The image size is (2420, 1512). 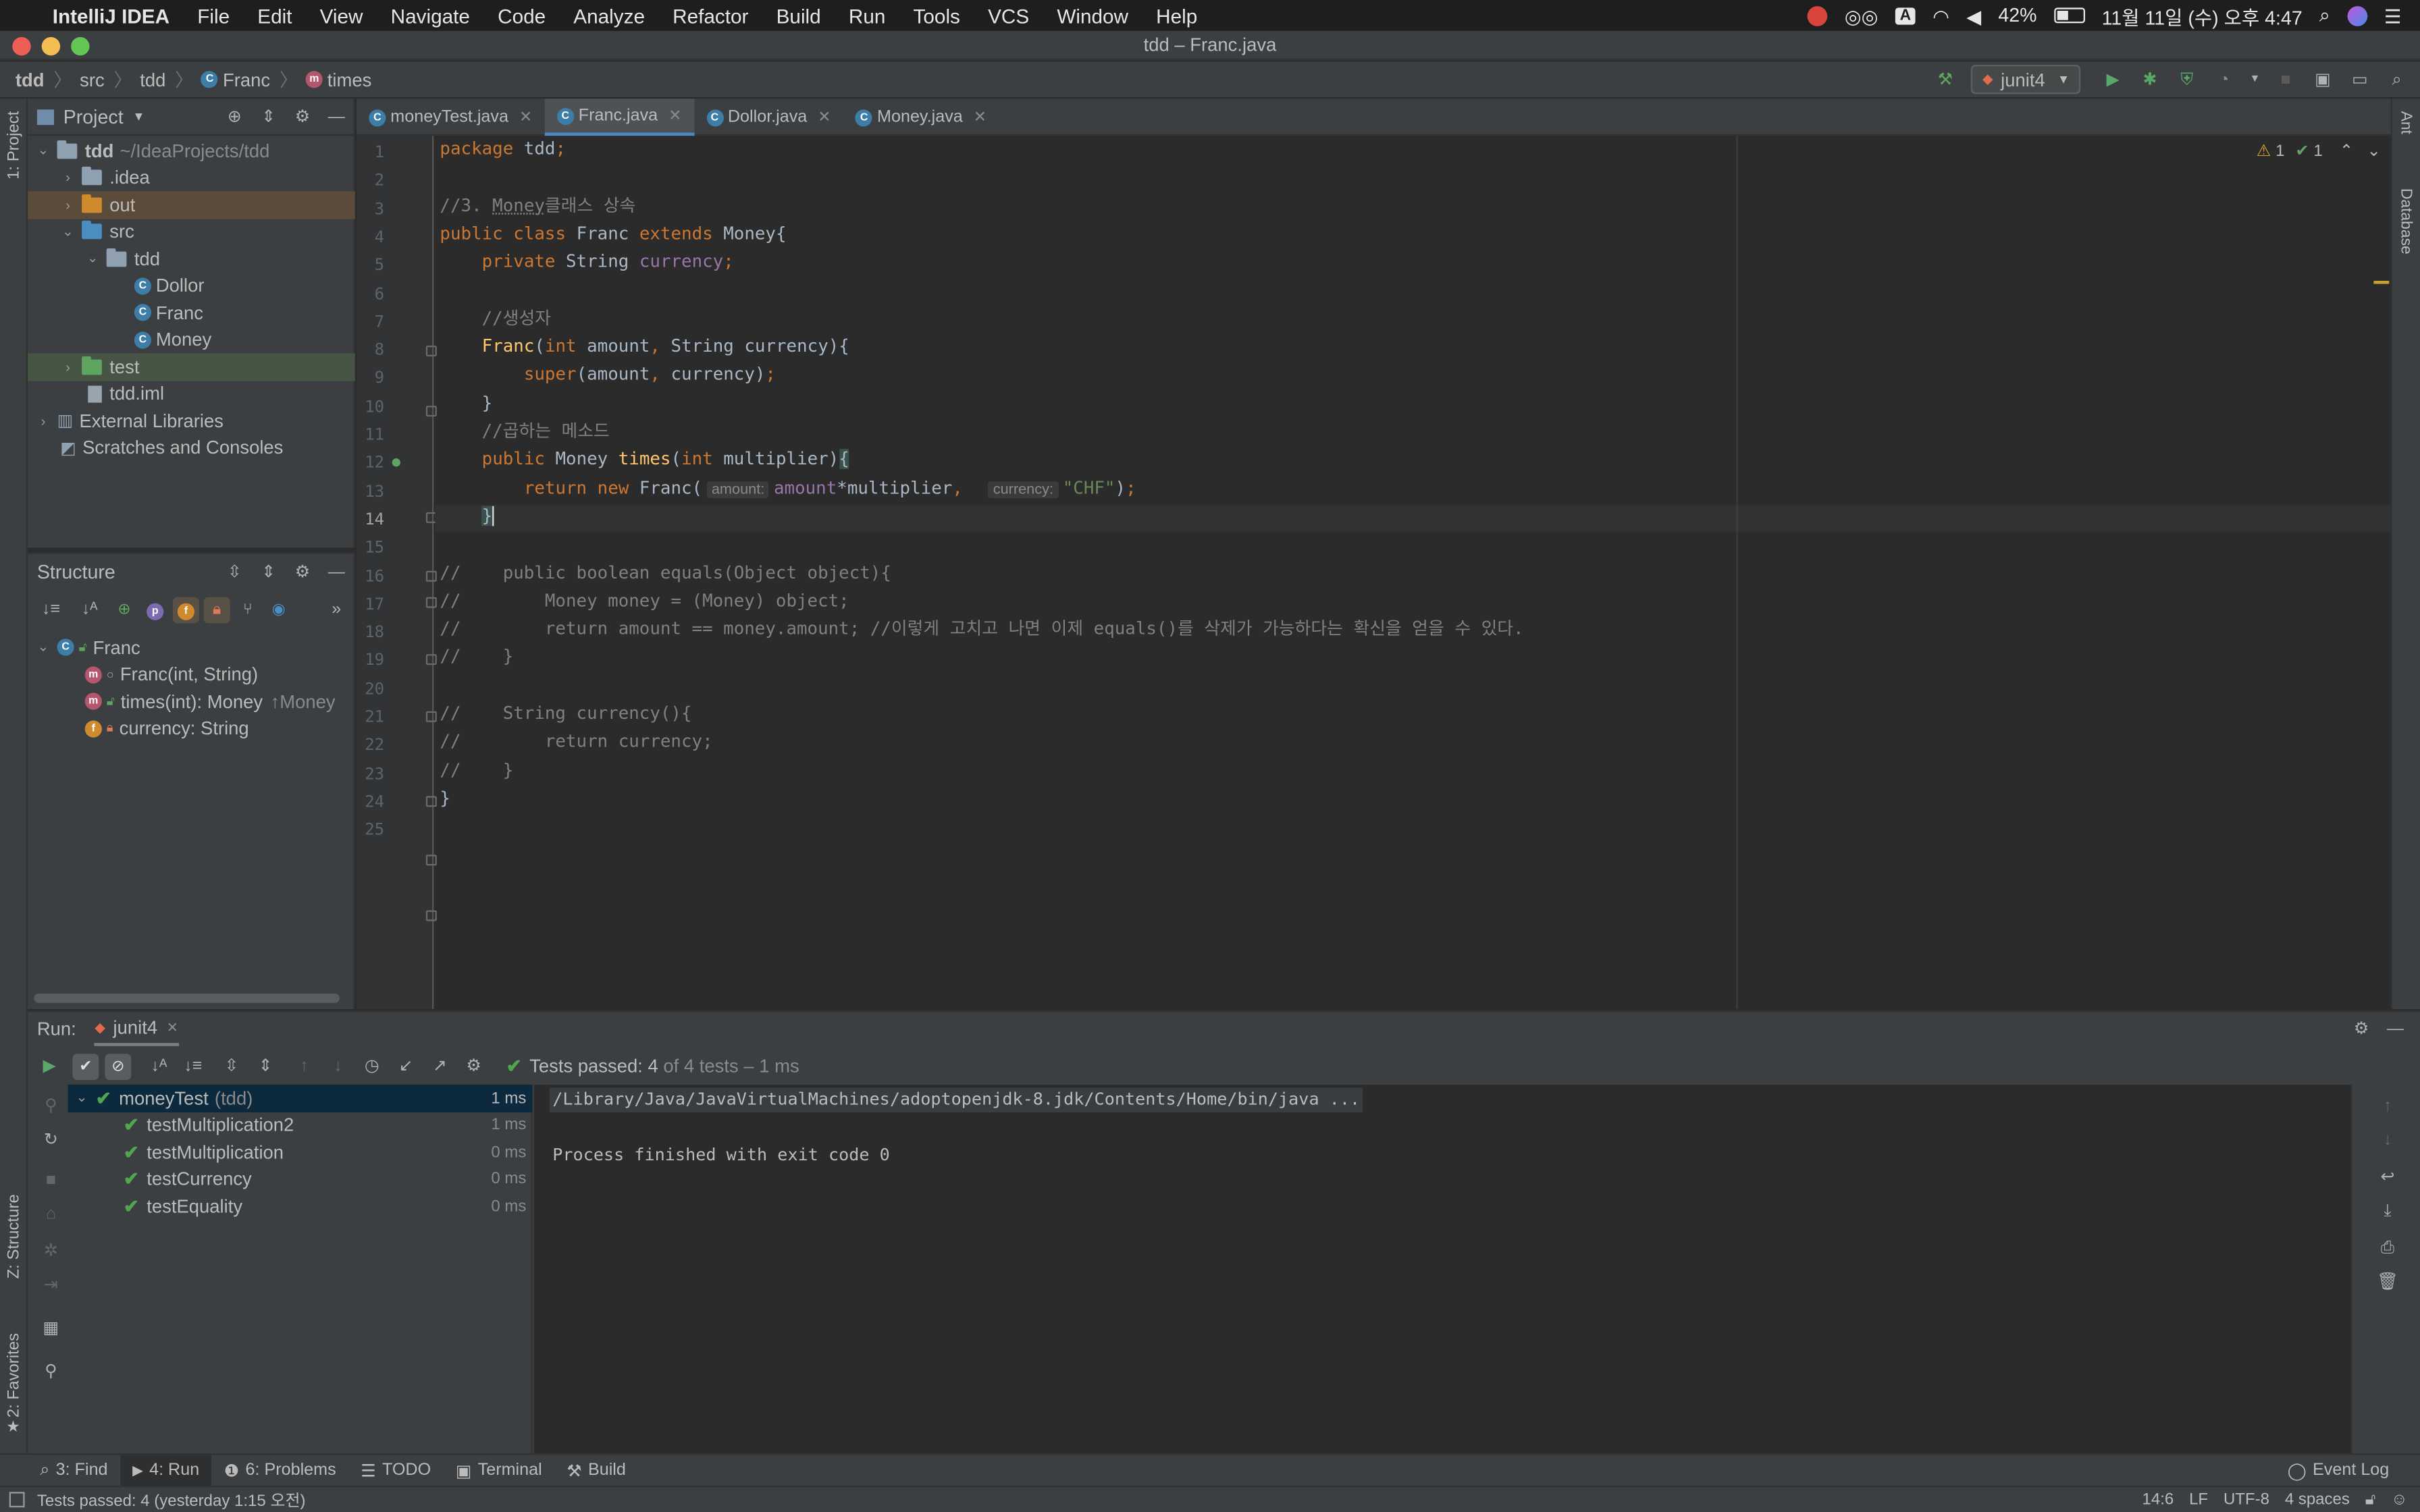 I want to click on soft-wrap-icon: ↩, so click(x=2387, y=1177).